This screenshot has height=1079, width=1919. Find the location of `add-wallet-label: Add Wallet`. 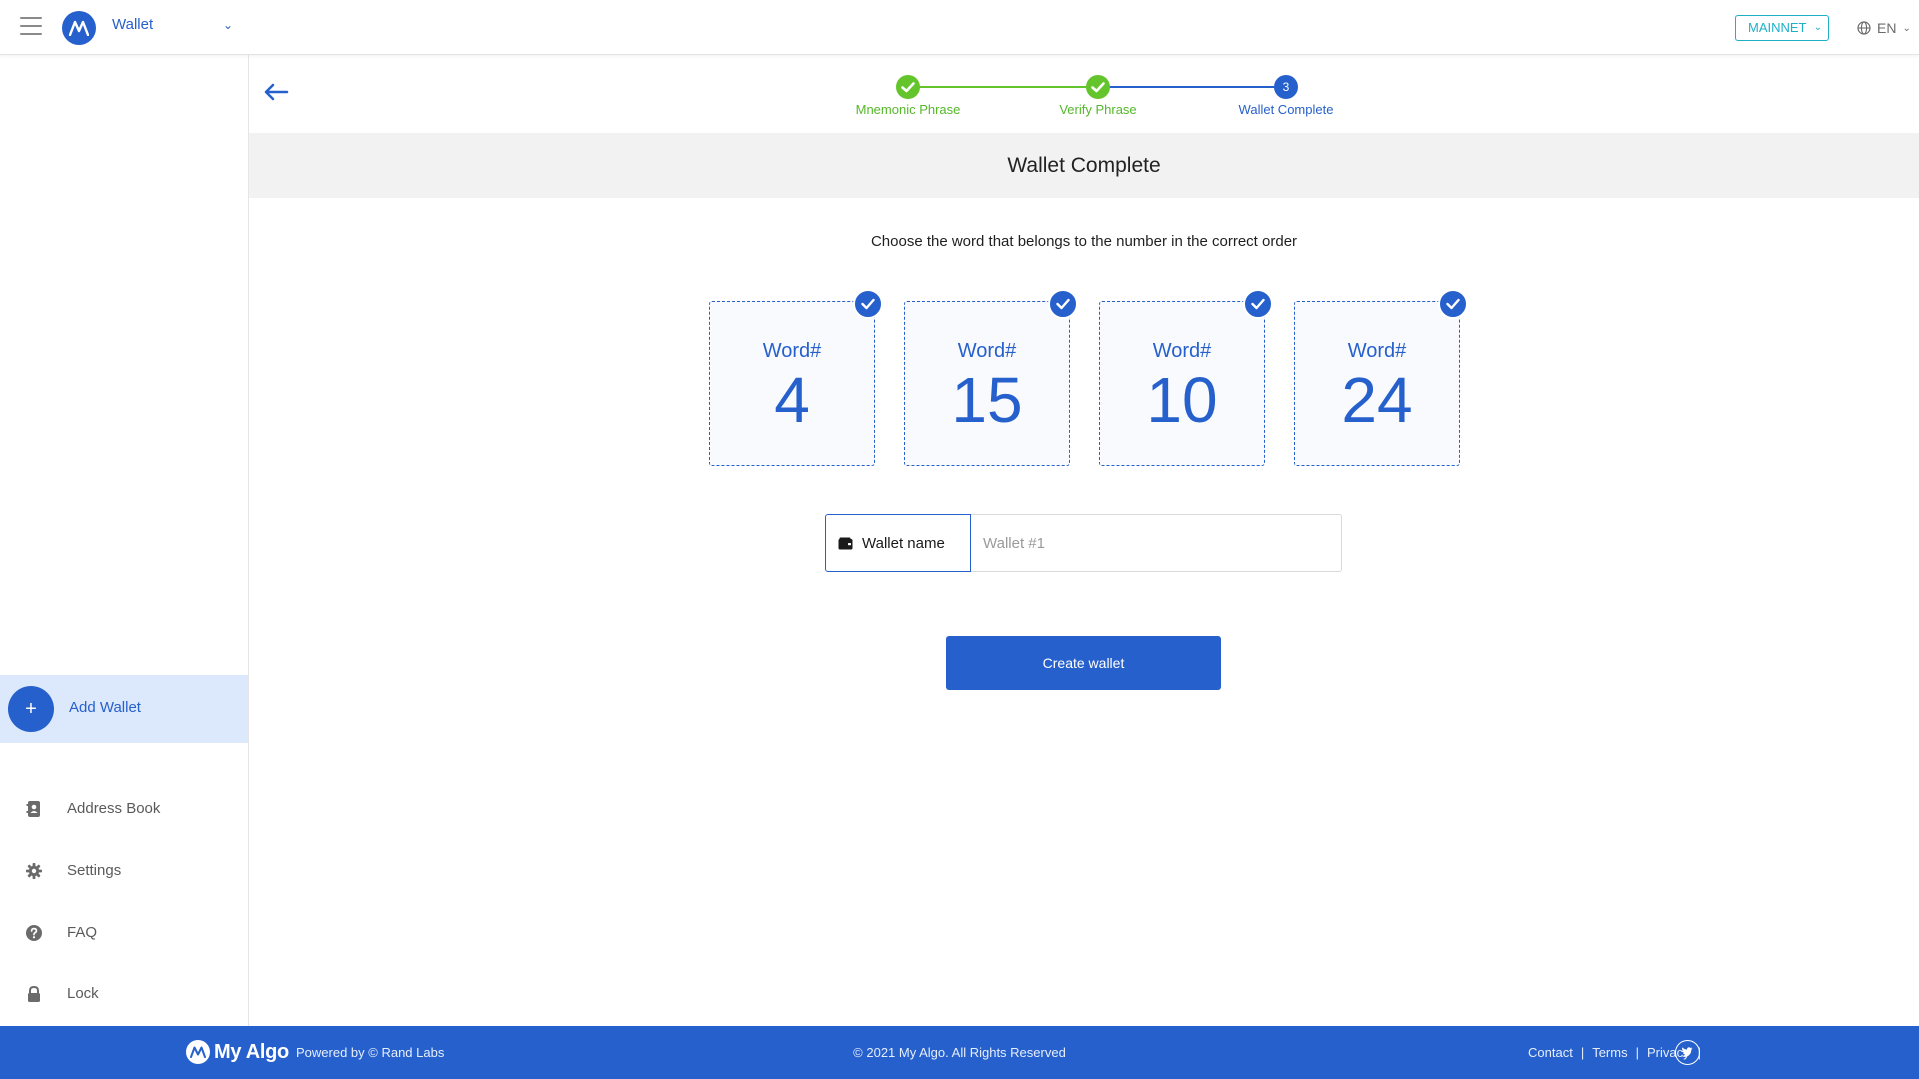

add-wallet-label: Add Wallet is located at coordinates (105, 707).